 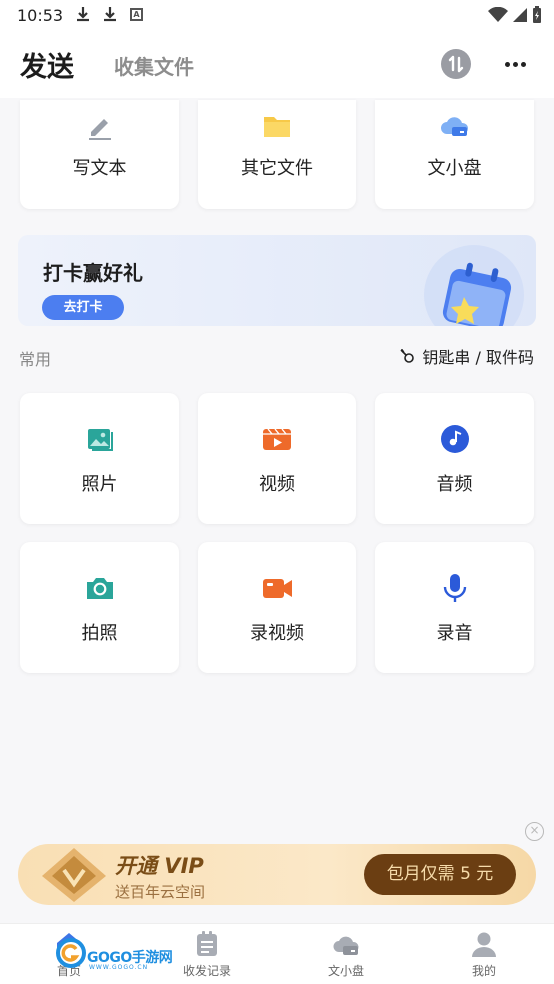 I want to click on status-right, so click(x=515, y=15).